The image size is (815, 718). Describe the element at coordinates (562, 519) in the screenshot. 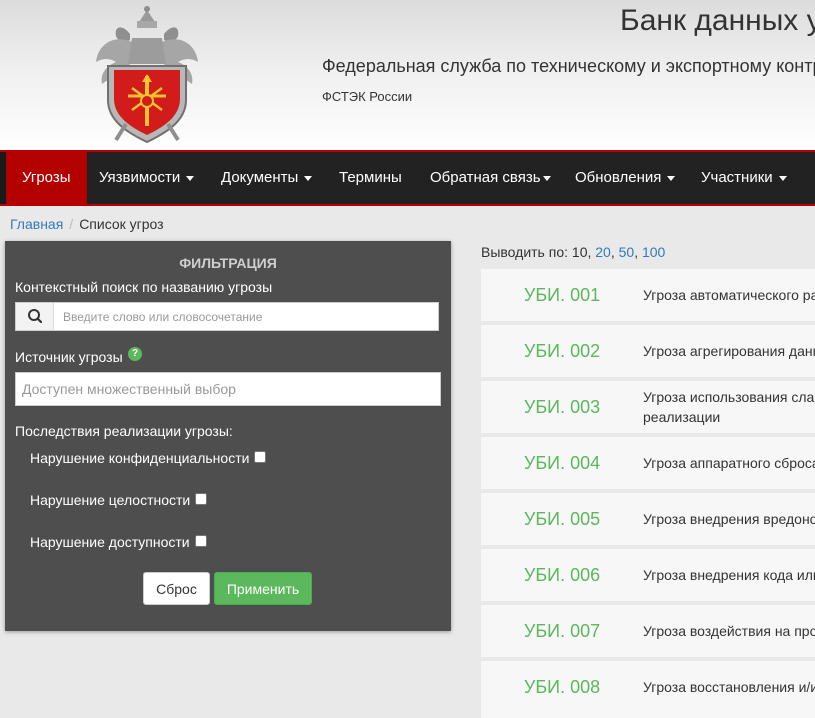

I see `threat-id: УБИ. 005` at that location.